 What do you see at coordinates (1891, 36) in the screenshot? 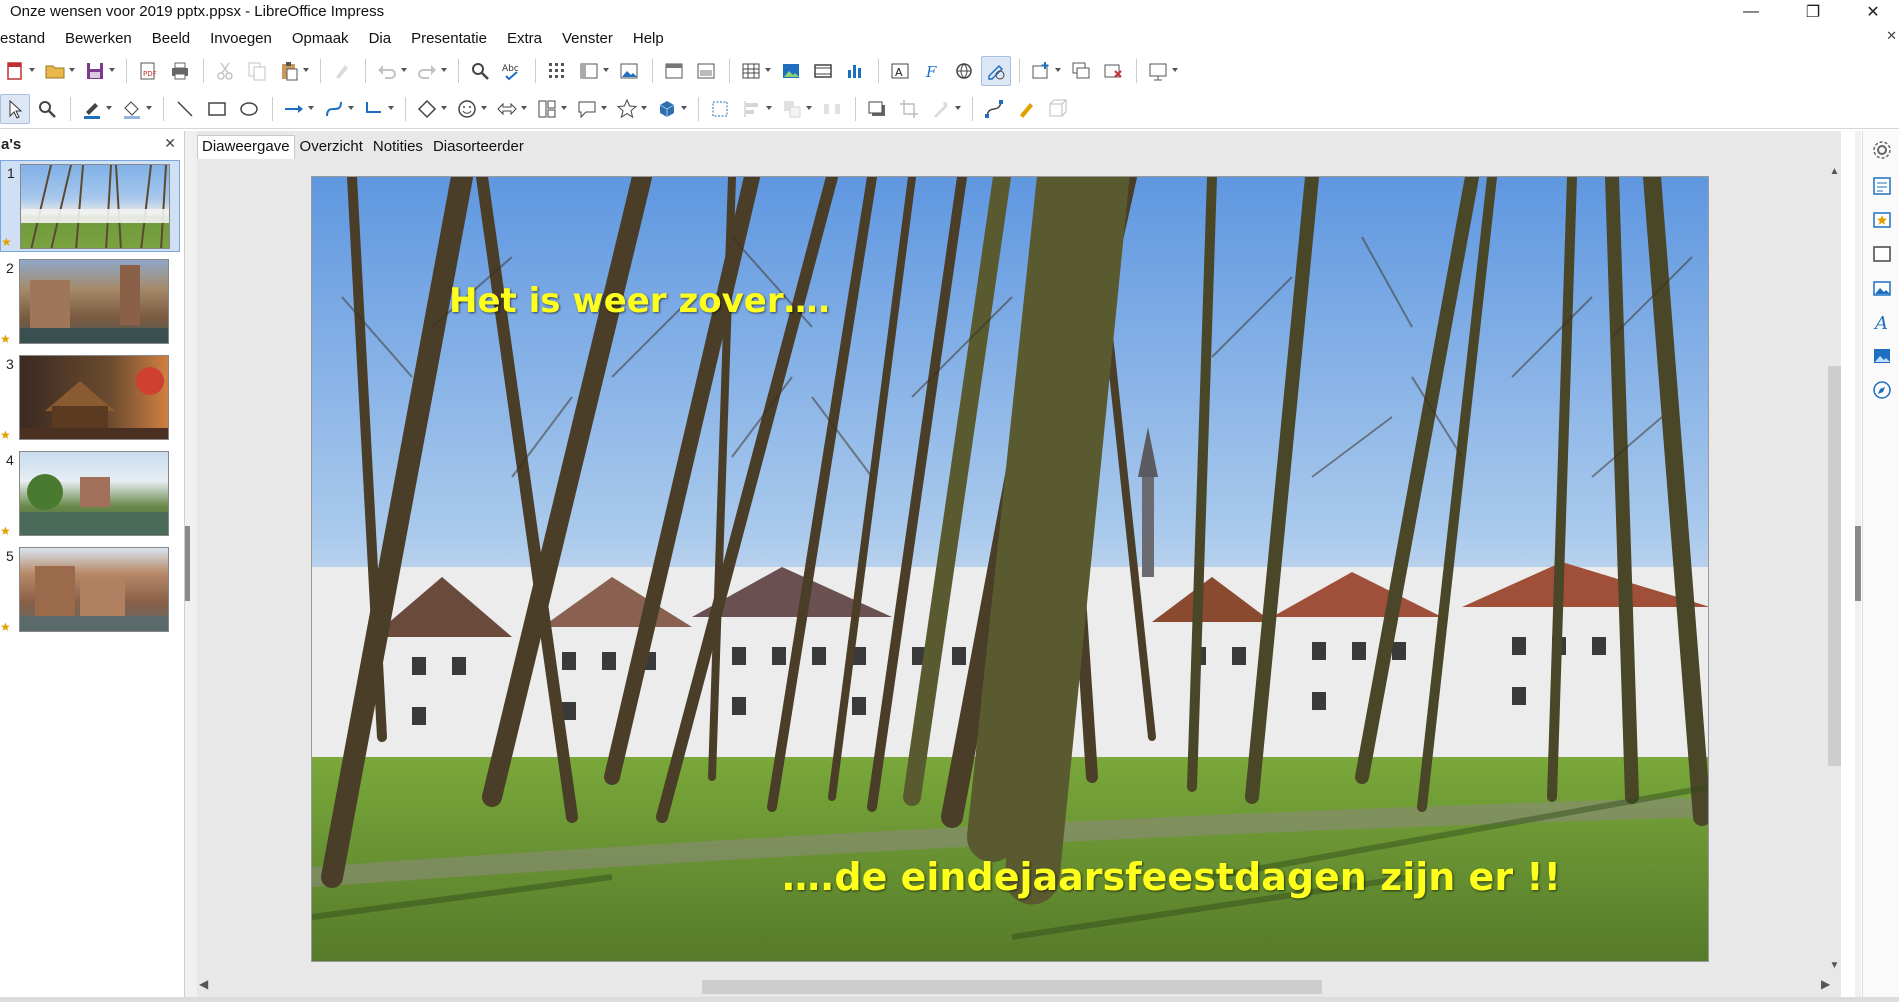
I see `close-document-icon: ✕` at bounding box center [1891, 36].